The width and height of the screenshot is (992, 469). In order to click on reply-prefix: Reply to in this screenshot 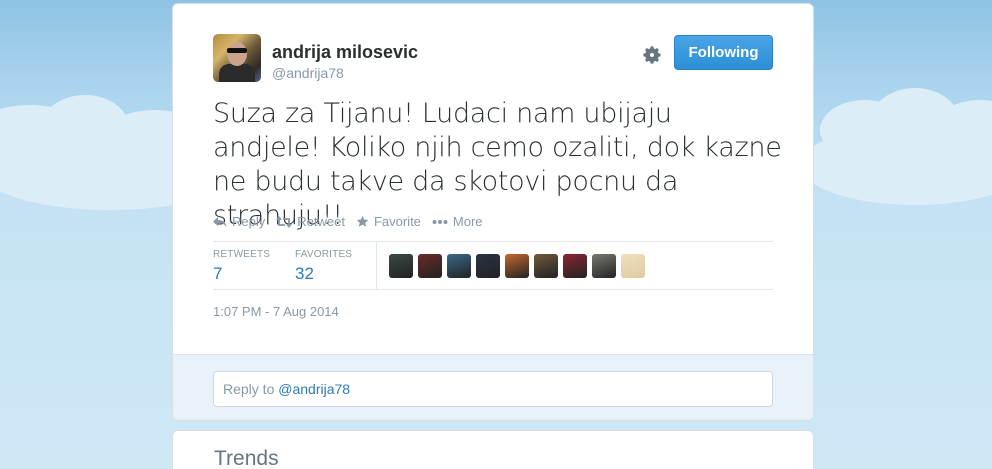, I will do `click(251, 389)`.